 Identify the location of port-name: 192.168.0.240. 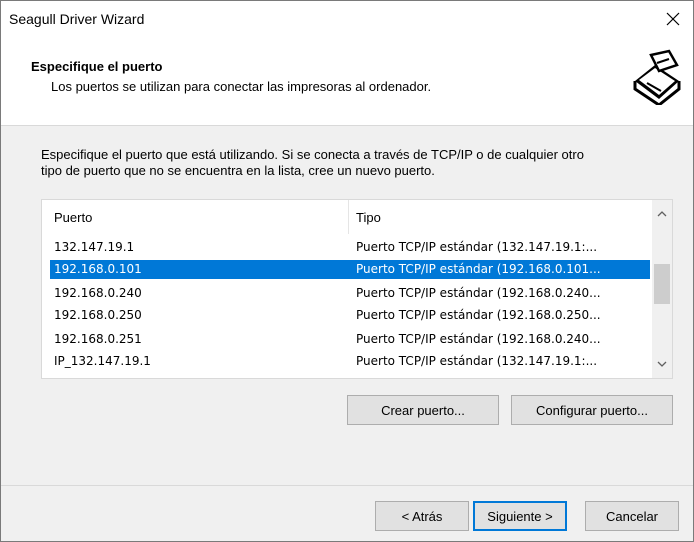
(98, 293).